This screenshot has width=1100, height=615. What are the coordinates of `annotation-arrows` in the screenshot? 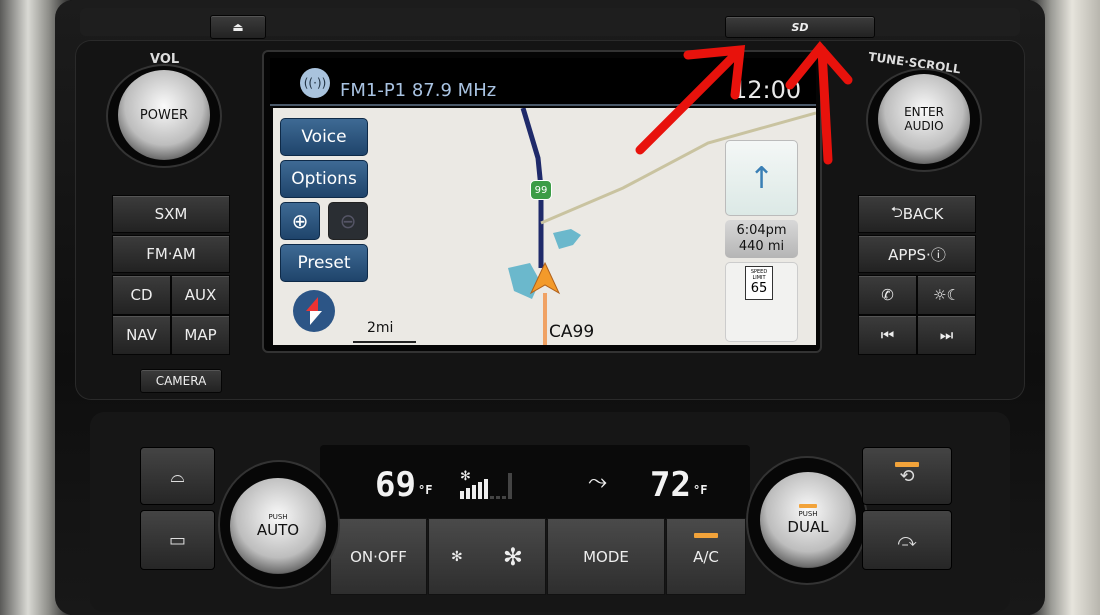 It's located at (744, 103).